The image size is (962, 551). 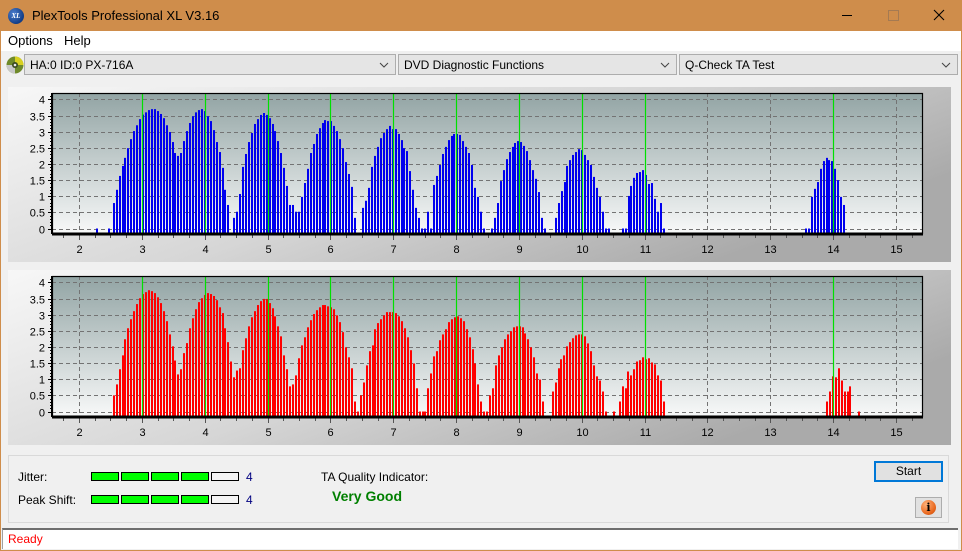 What do you see at coordinates (79, 433) in the screenshot?
I see `x-tick-label: 2` at bounding box center [79, 433].